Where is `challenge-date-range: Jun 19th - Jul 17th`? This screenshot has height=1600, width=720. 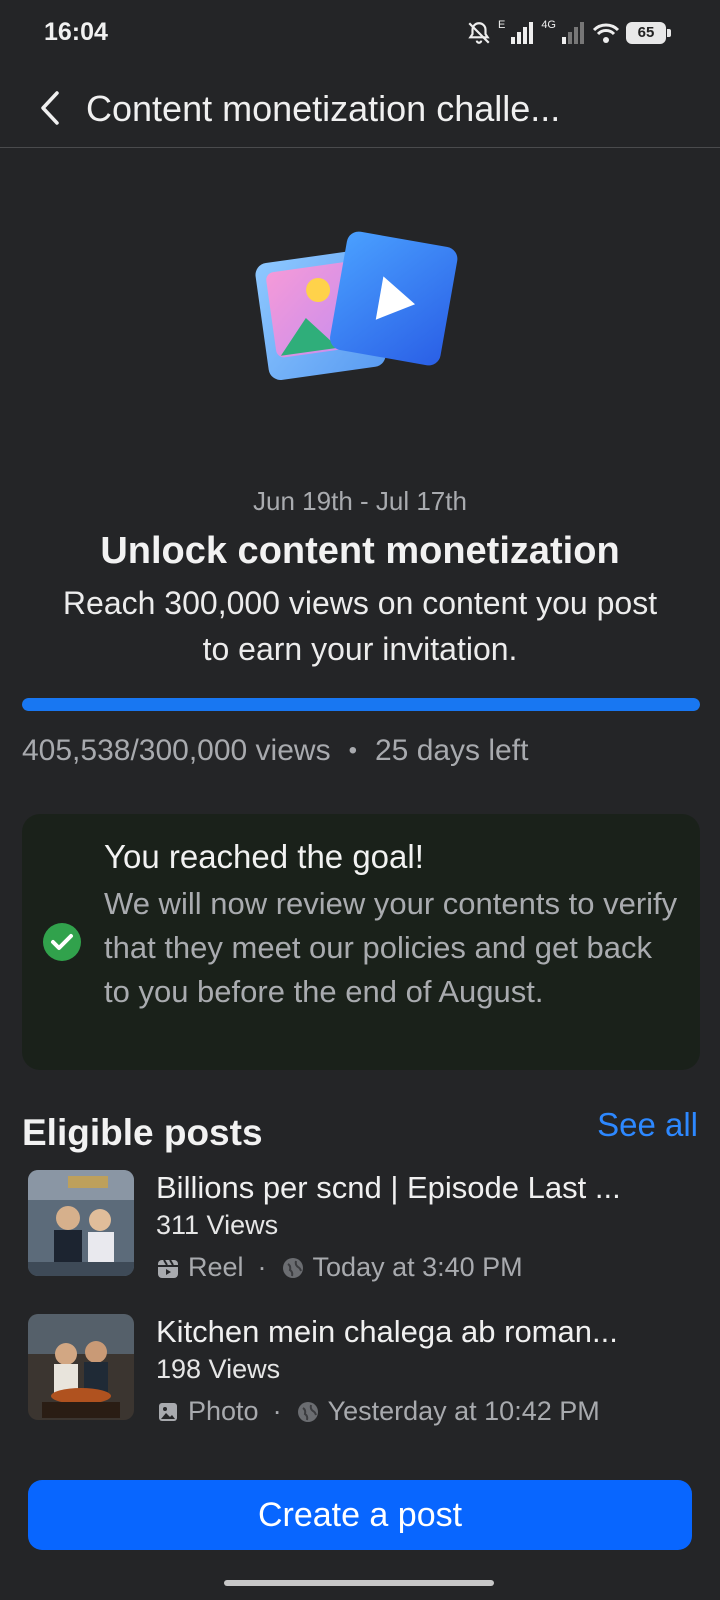
challenge-date-range: Jun 19th - Jul 17th is located at coordinates (360, 501).